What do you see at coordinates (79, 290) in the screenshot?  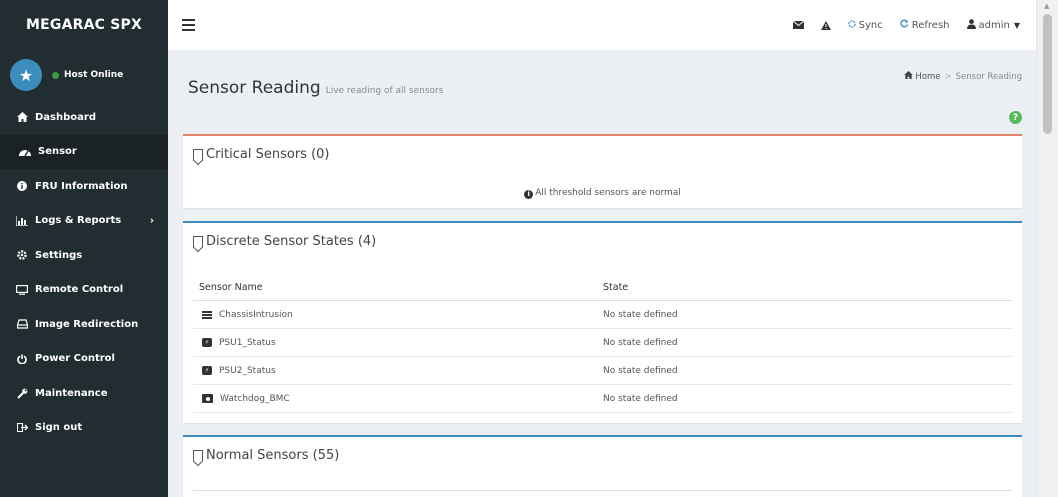 I see `sidebar-item-label: Remote Control` at bounding box center [79, 290].